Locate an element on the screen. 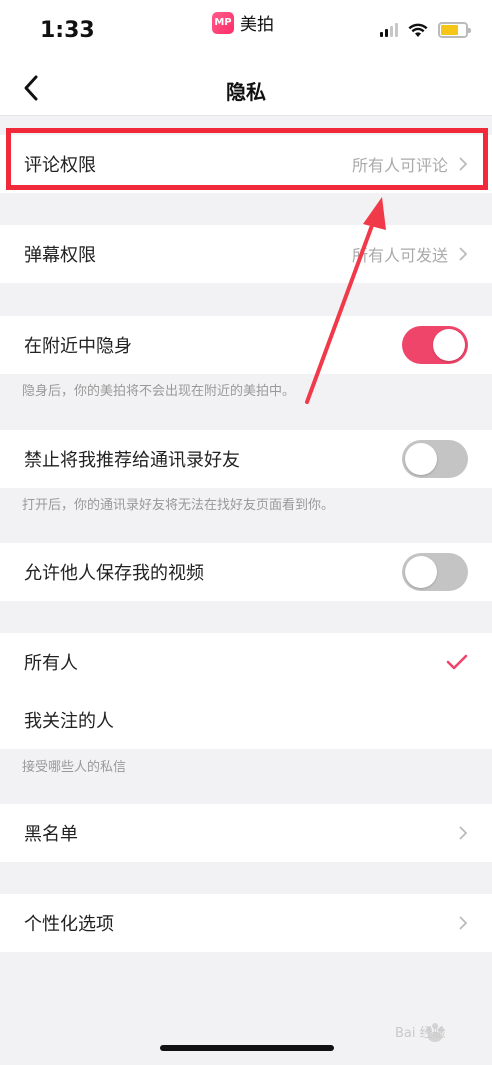  watermark-text: Bai 经验 is located at coordinates (420, 1033).